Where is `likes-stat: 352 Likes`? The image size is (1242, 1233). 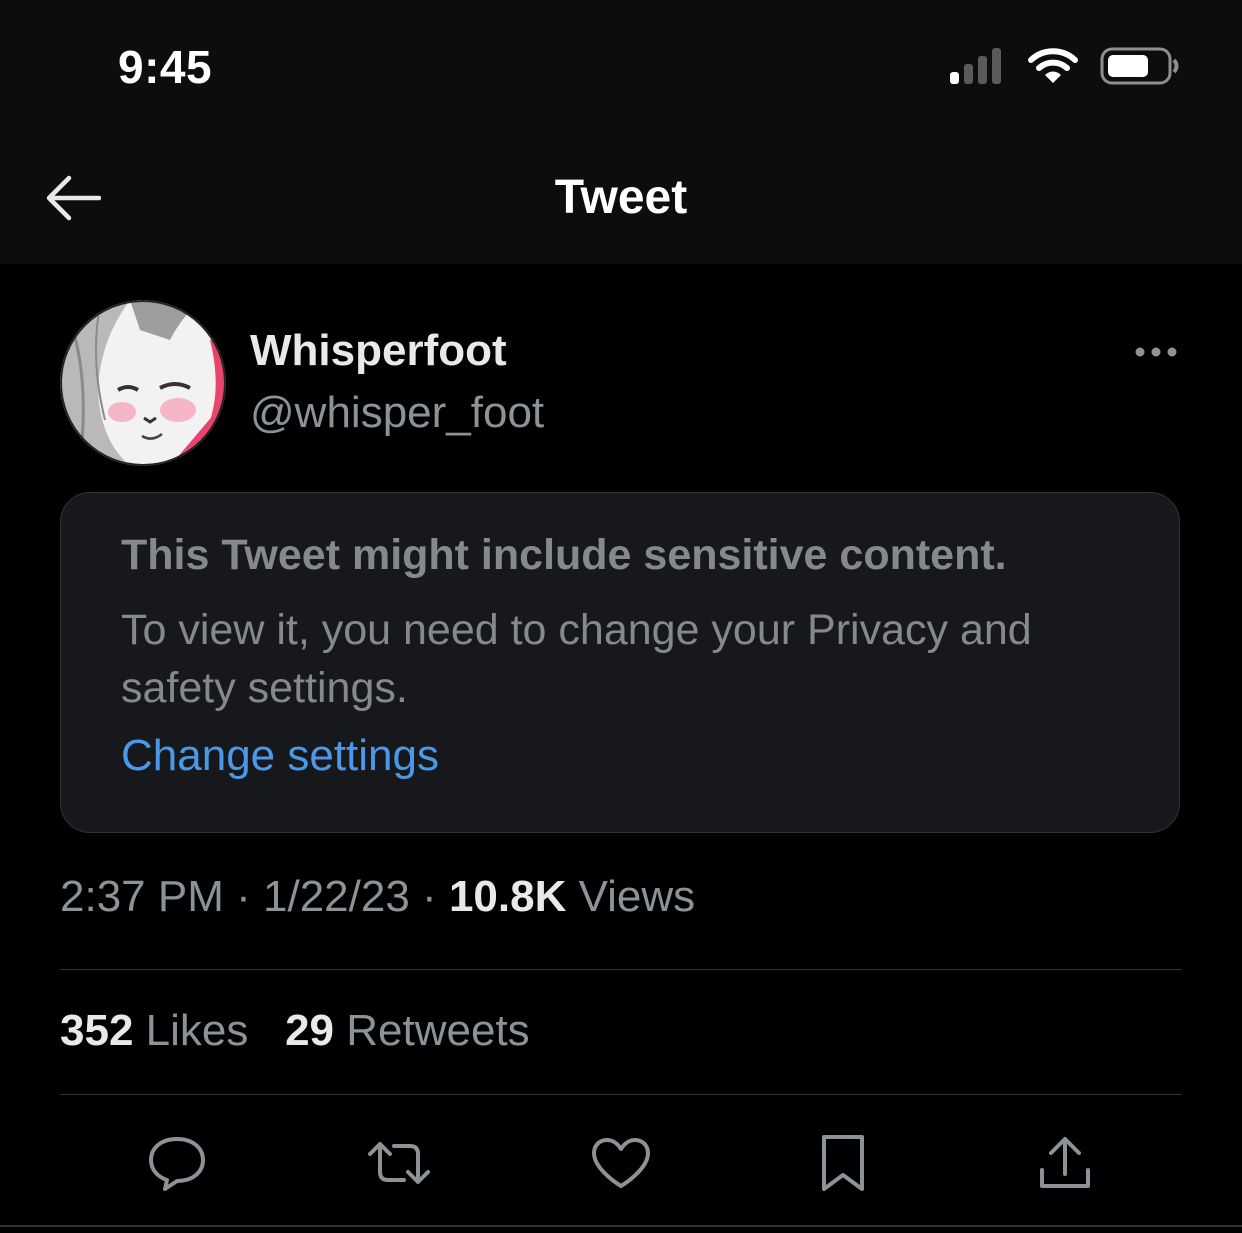
likes-stat: 352 Likes is located at coordinates (154, 1030).